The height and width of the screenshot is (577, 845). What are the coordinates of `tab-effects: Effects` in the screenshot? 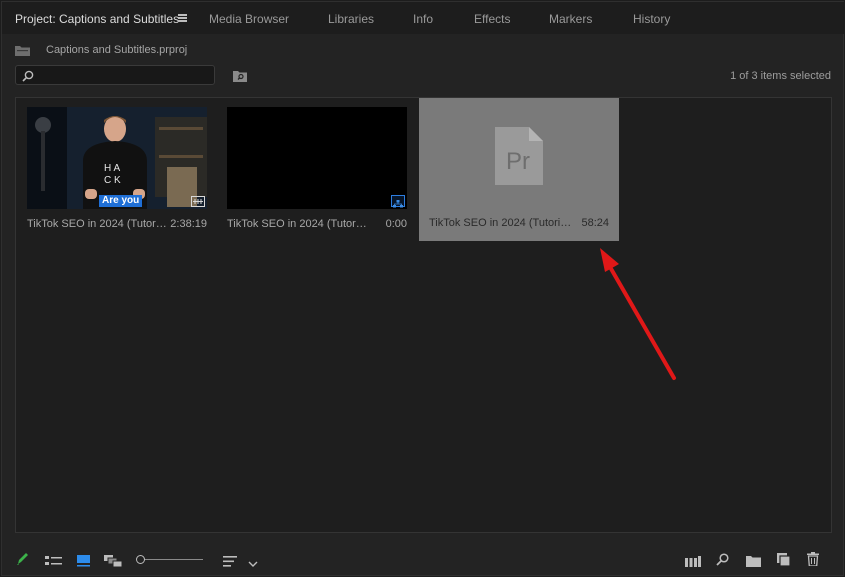 It's located at (492, 19).